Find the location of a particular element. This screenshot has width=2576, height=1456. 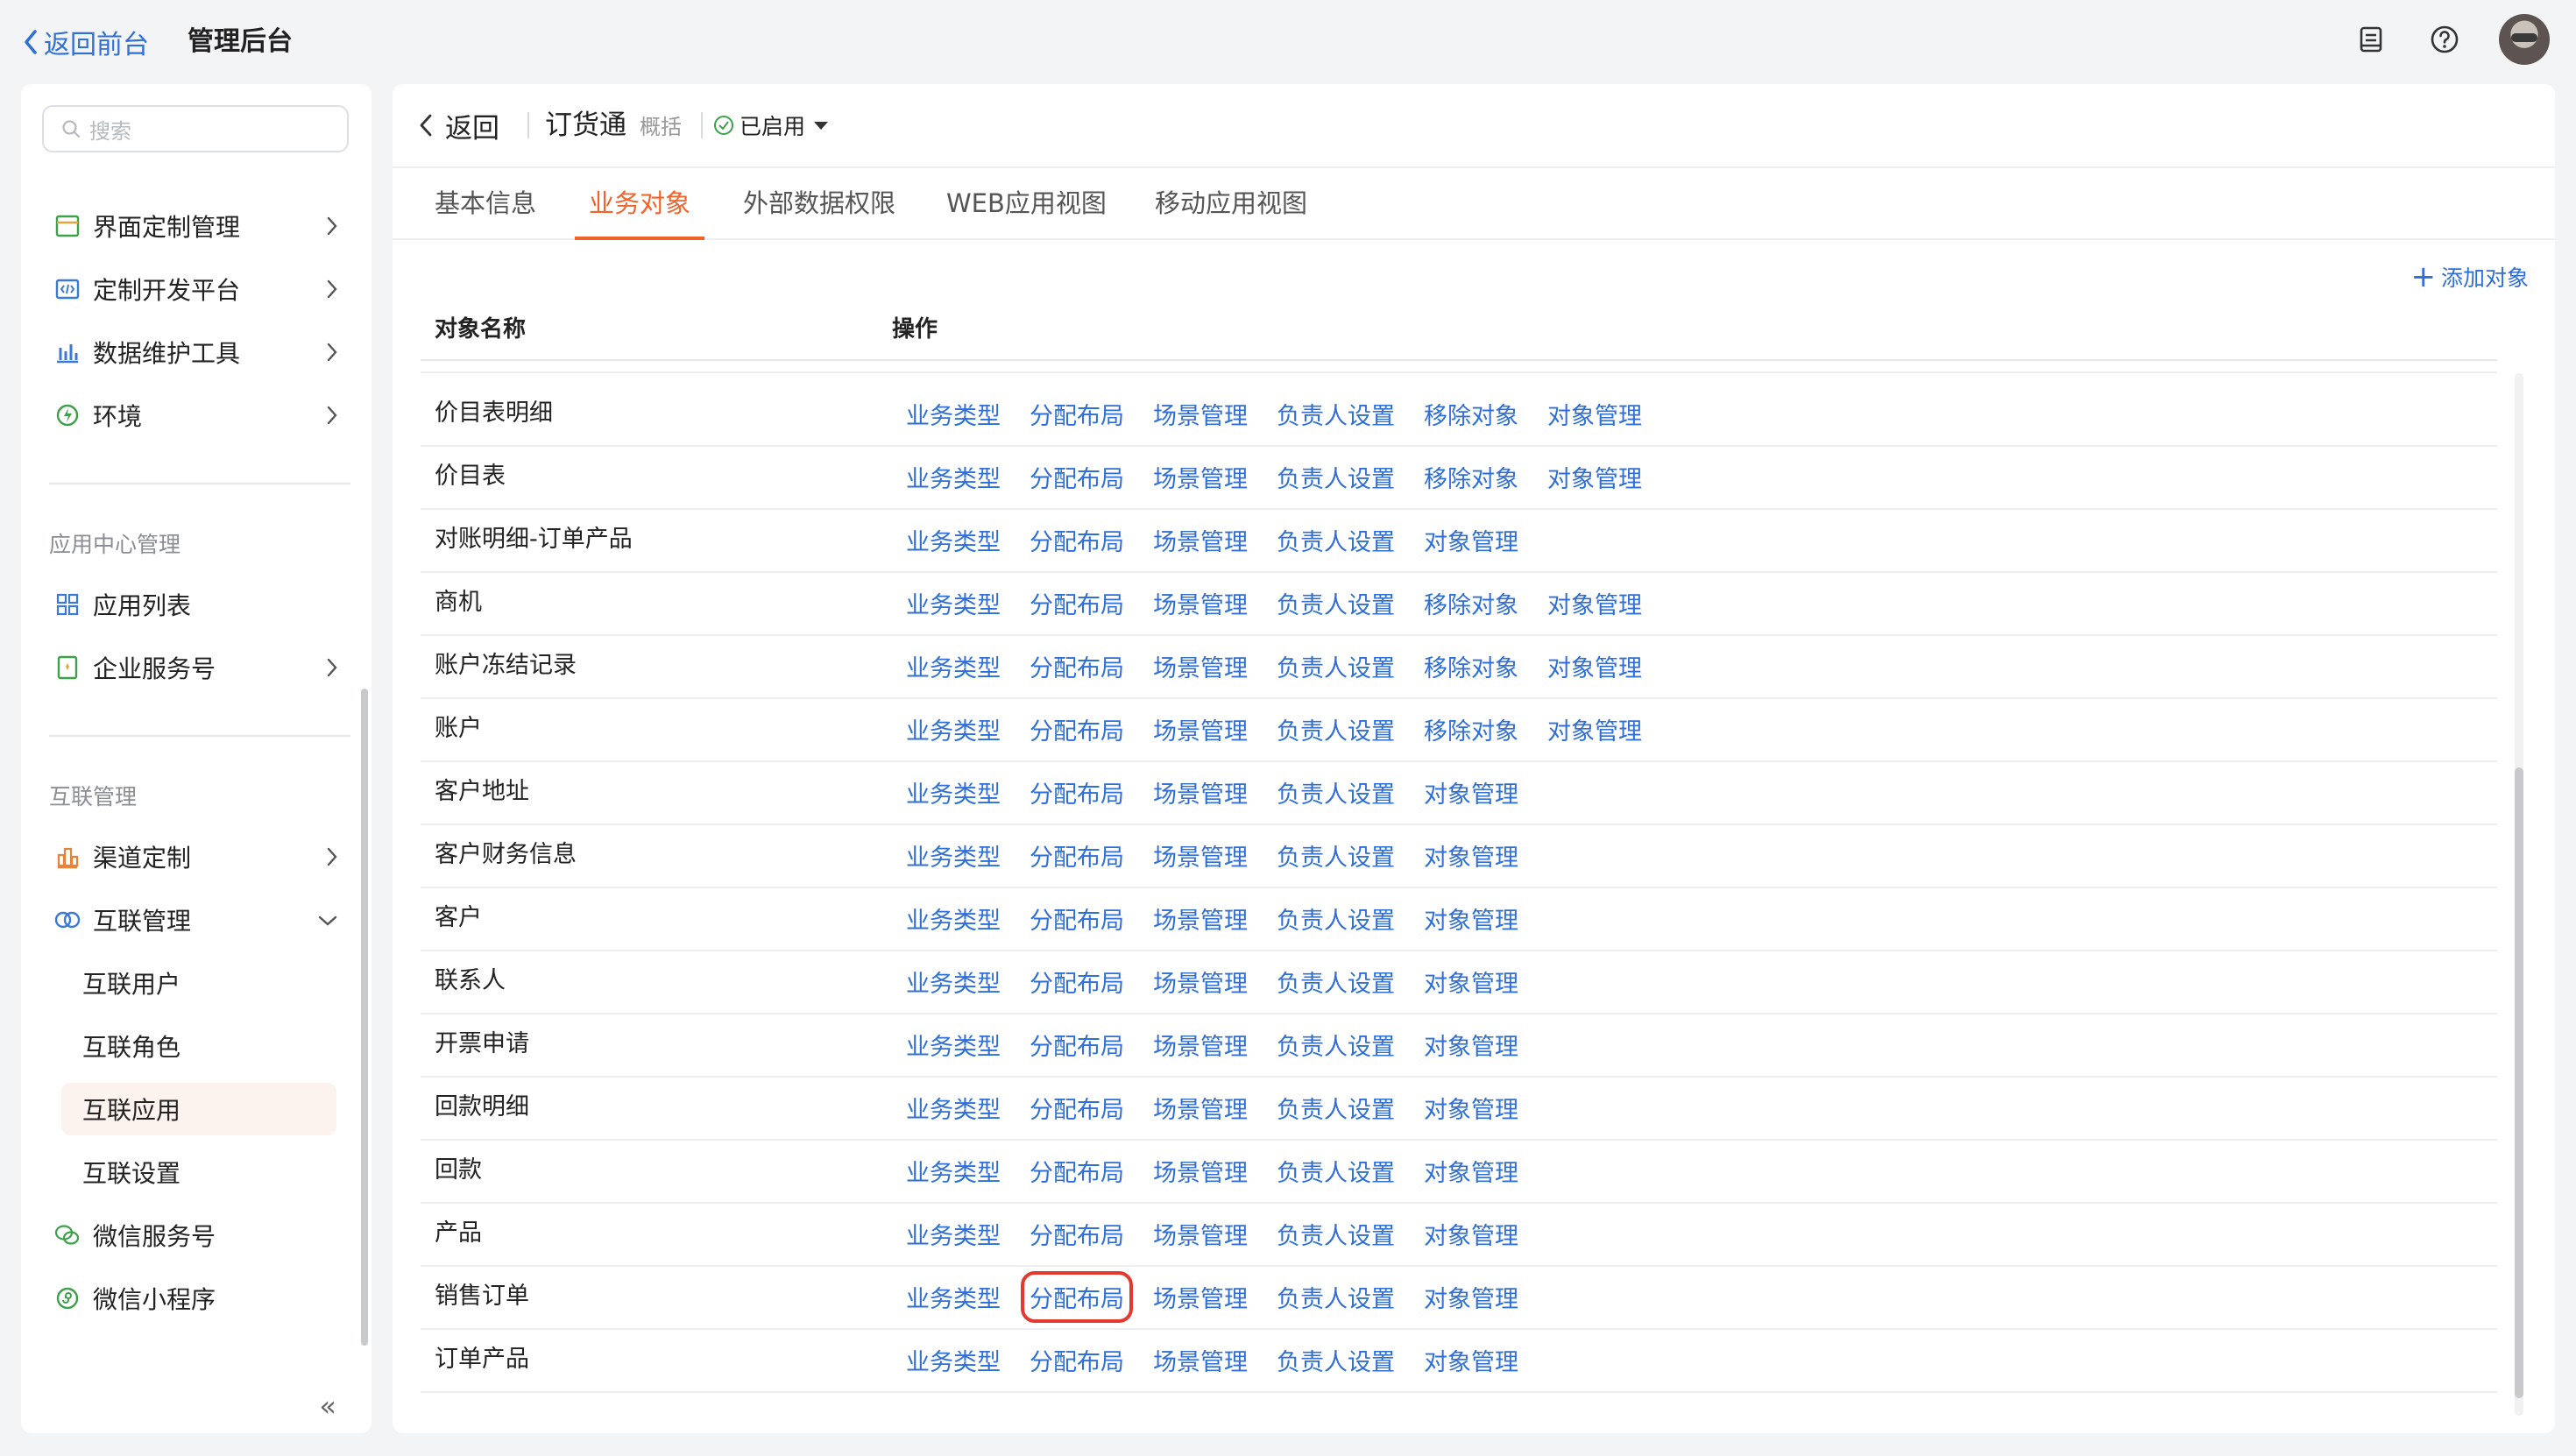

status-dropdown: 已启用 is located at coordinates (771, 125).